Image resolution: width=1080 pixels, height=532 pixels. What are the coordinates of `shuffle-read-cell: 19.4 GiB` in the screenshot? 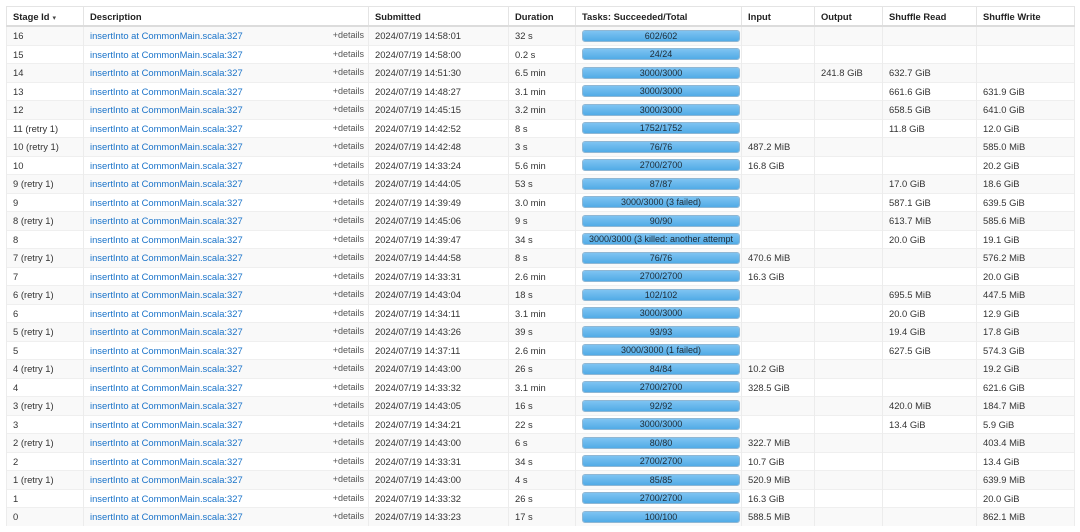 It's located at (929, 331).